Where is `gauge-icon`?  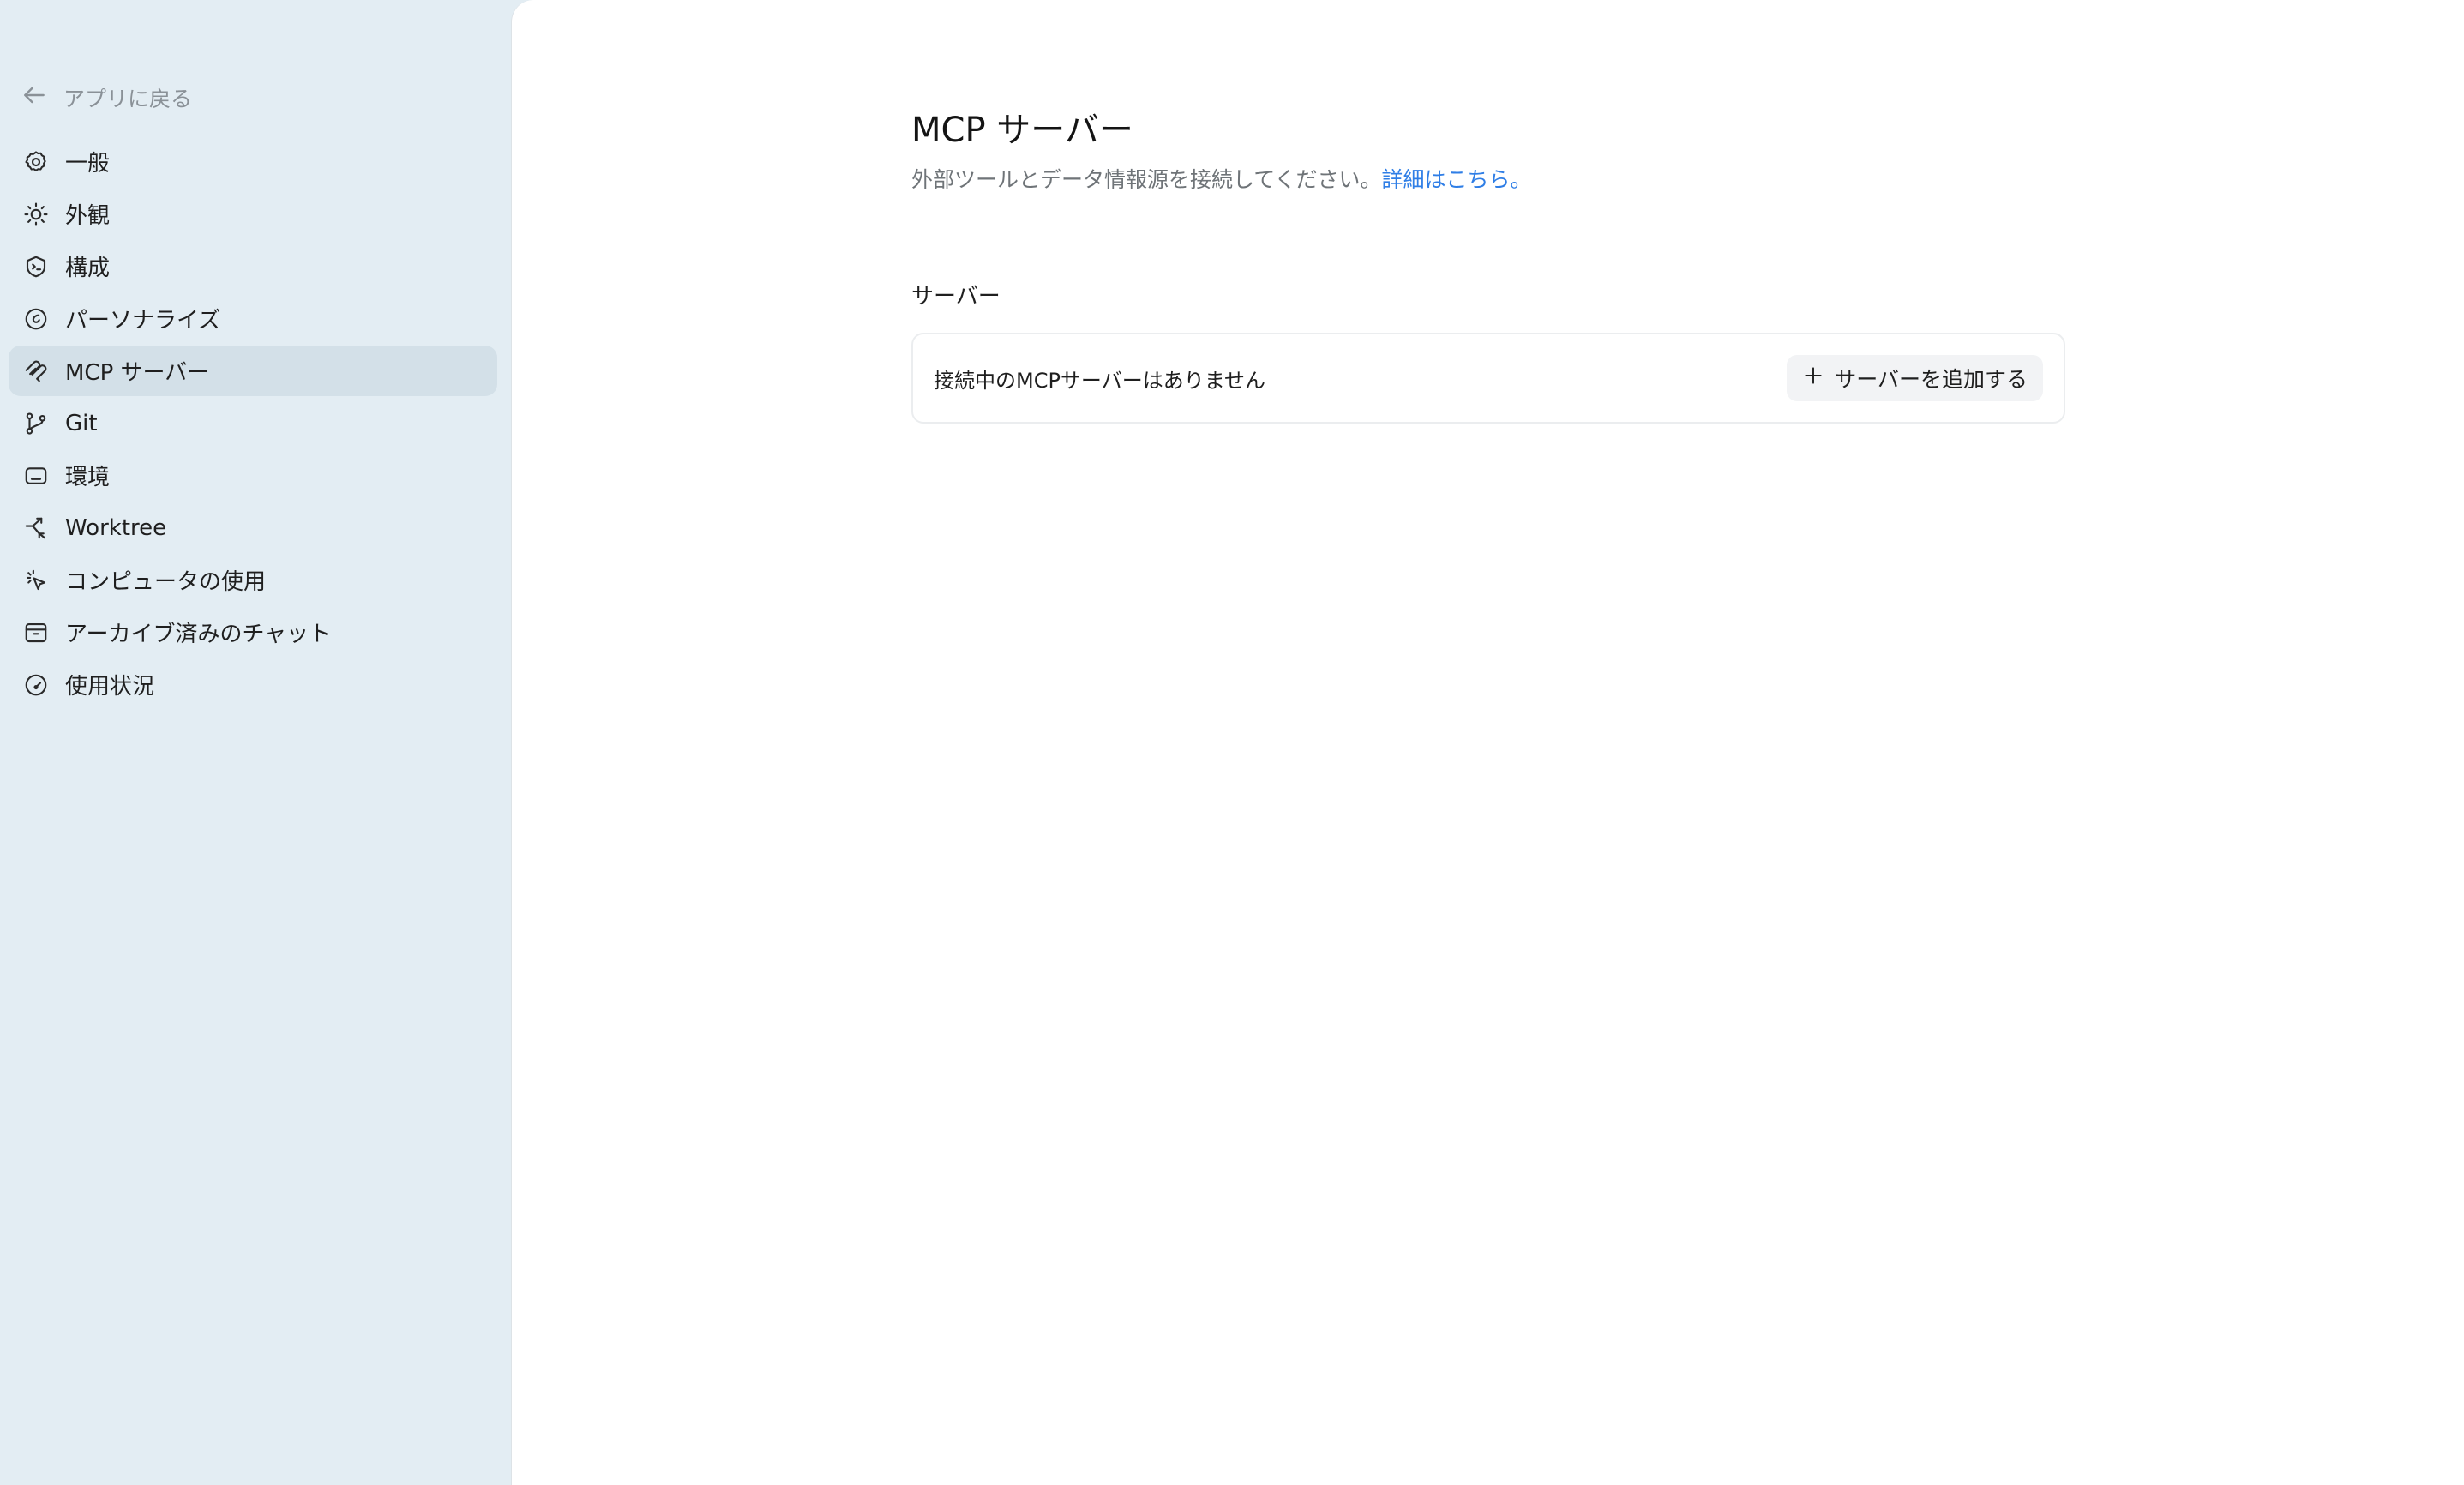
gauge-icon is located at coordinates (36, 685).